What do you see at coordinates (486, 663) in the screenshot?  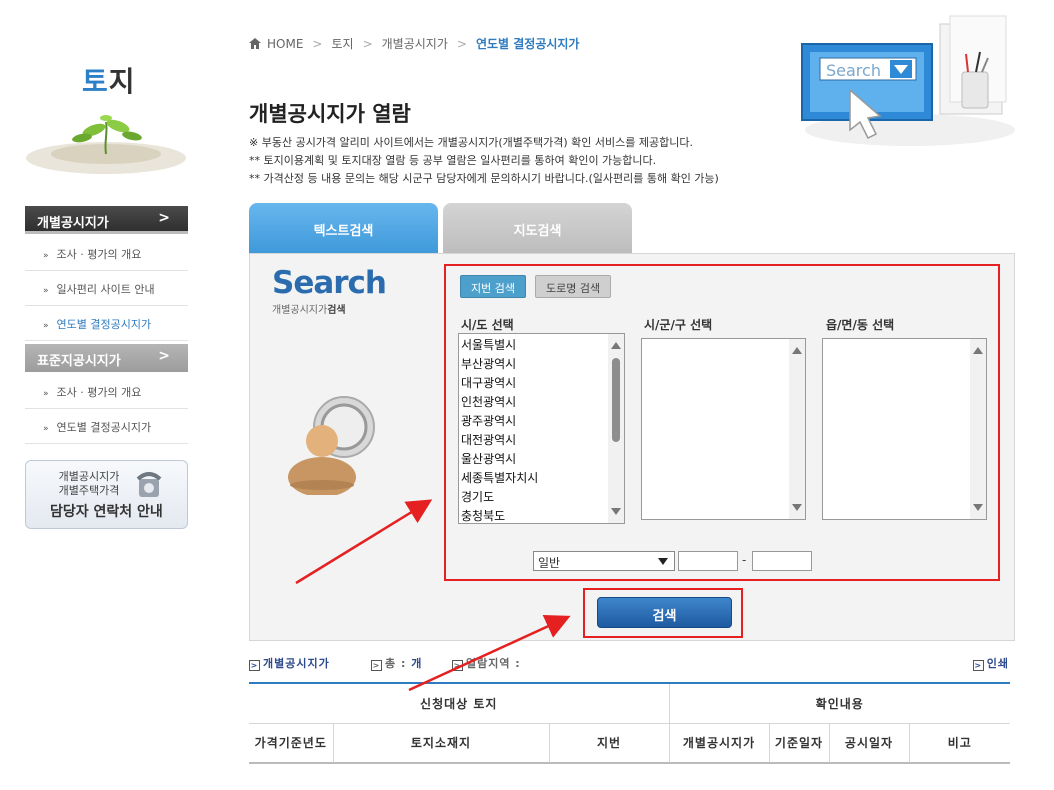 I see `result-area: > 열람지역 :` at bounding box center [486, 663].